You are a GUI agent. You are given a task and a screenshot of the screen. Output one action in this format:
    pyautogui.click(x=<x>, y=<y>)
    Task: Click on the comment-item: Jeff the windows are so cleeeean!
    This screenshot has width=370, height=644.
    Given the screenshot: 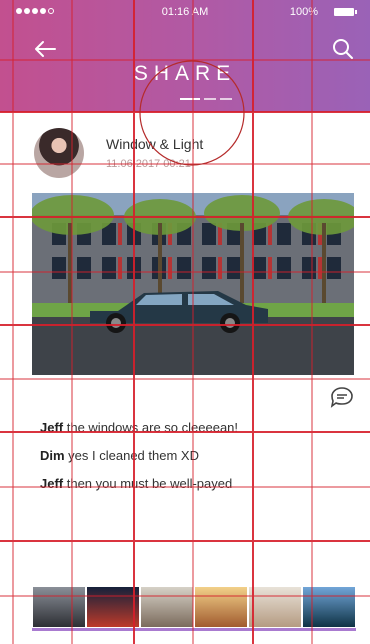 What is the action you would take?
    pyautogui.click(x=139, y=428)
    